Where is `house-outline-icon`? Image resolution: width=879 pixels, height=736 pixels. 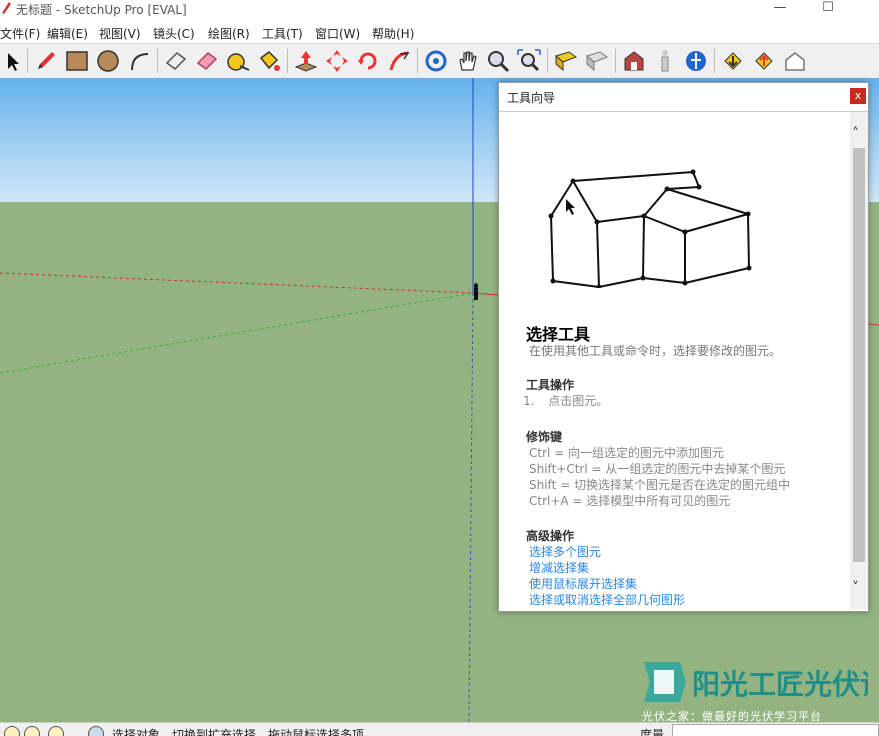
house-outline-icon is located at coordinates (795, 61).